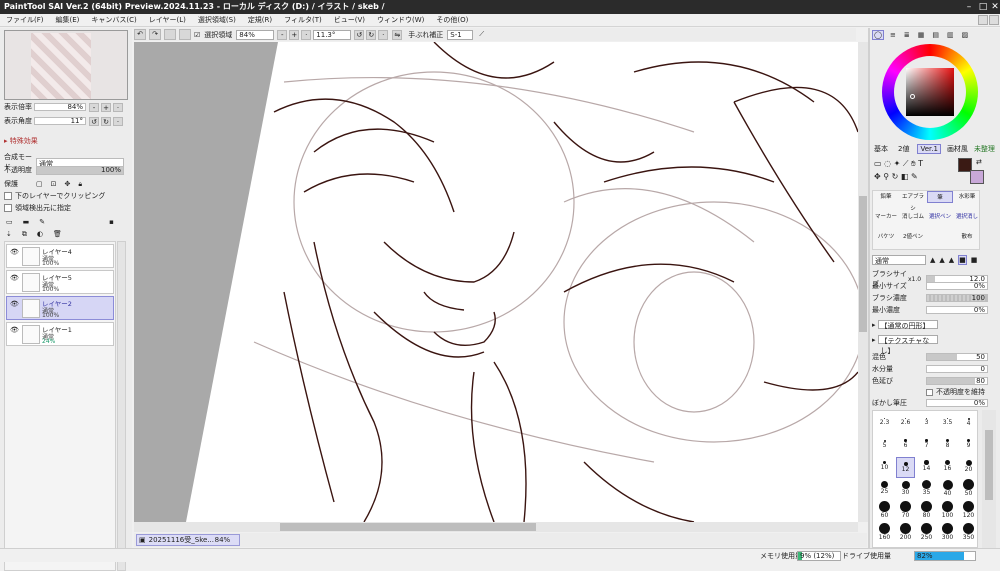 The height and width of the screenshot is (571, 1000). What do you see at coordinates (994, 7) in the screenshot?
I see `close-button: ✕` at bounding box center [994, 7].